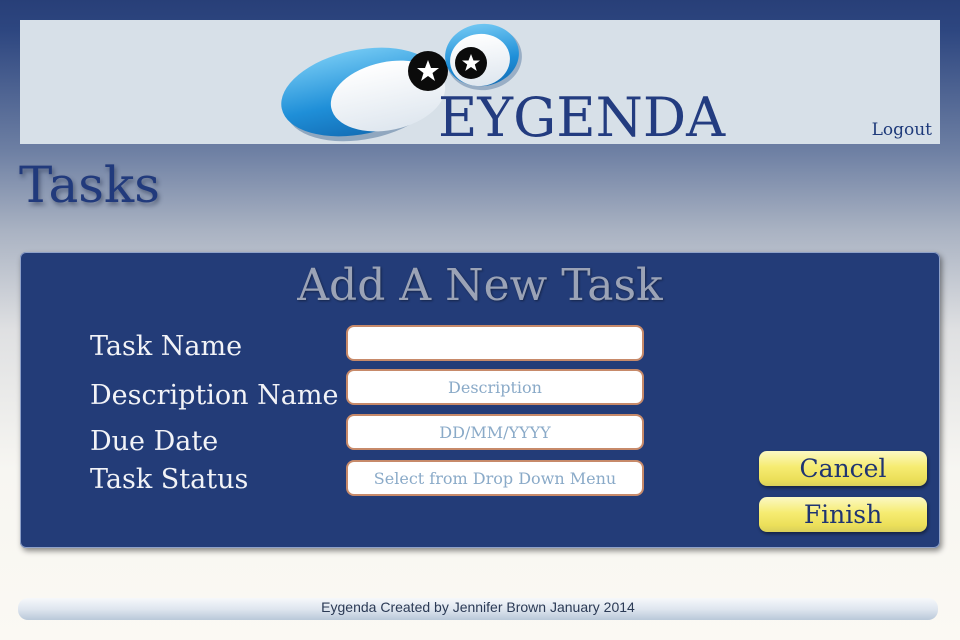 The image size is (960, 640). What do you see at coordinates (214, 395) in the screenshot?
I see `description-name-label: Description Name` at bounding box center [214, 395].